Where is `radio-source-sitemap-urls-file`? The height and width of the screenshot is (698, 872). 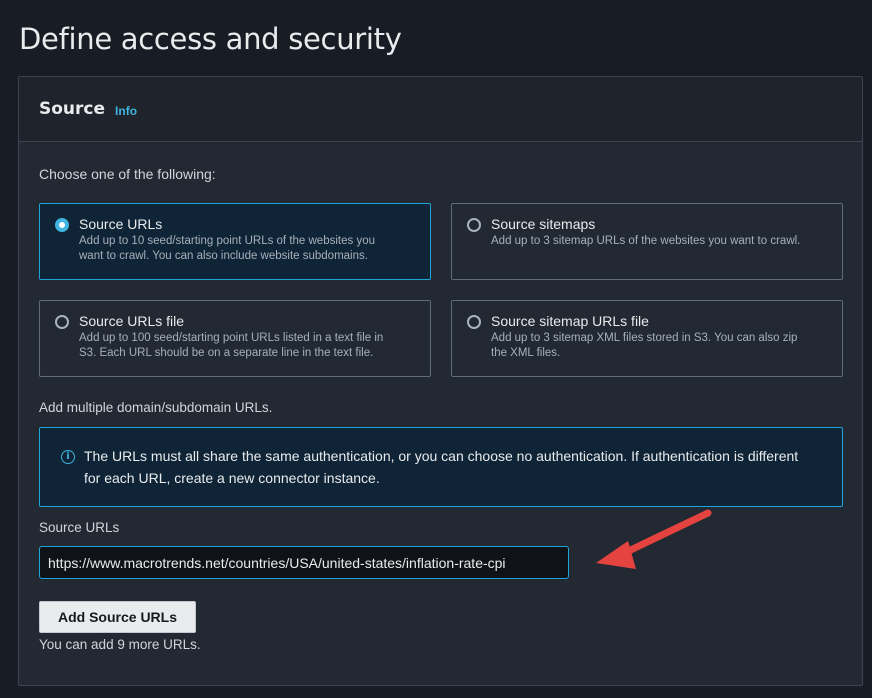 radio-source-sitemap-urls-file is located at coordinates (474, 322).